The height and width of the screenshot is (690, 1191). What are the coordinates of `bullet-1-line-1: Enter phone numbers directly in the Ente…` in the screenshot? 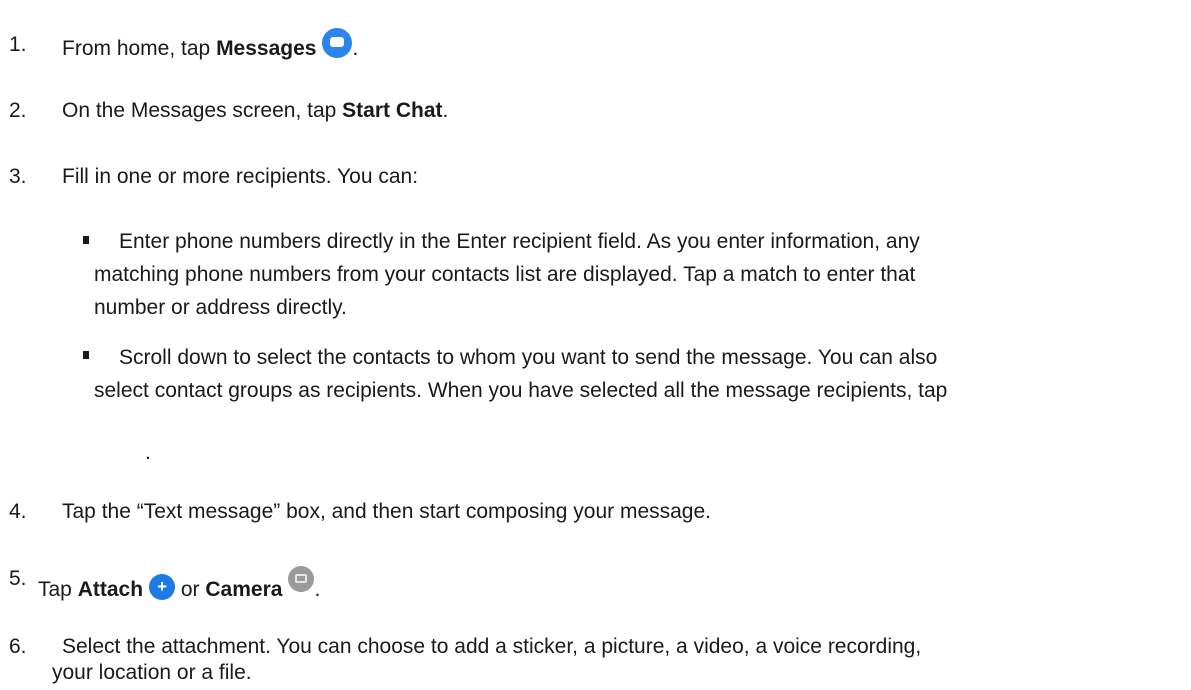 It's located at (519, 241).